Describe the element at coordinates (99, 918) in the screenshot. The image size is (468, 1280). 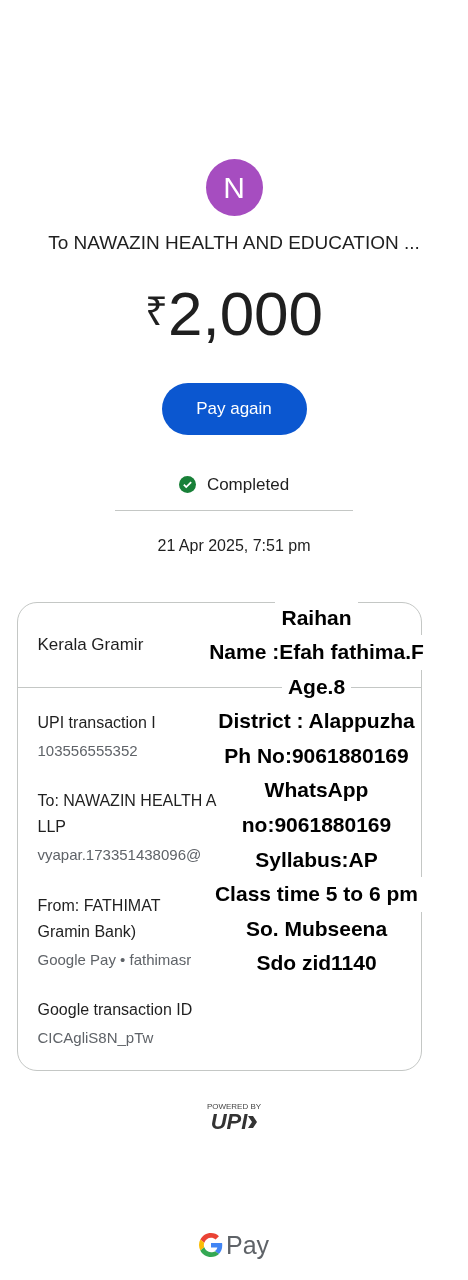
I see `detail-label: From: FATHIMAT Gramin Bank)` at that location.